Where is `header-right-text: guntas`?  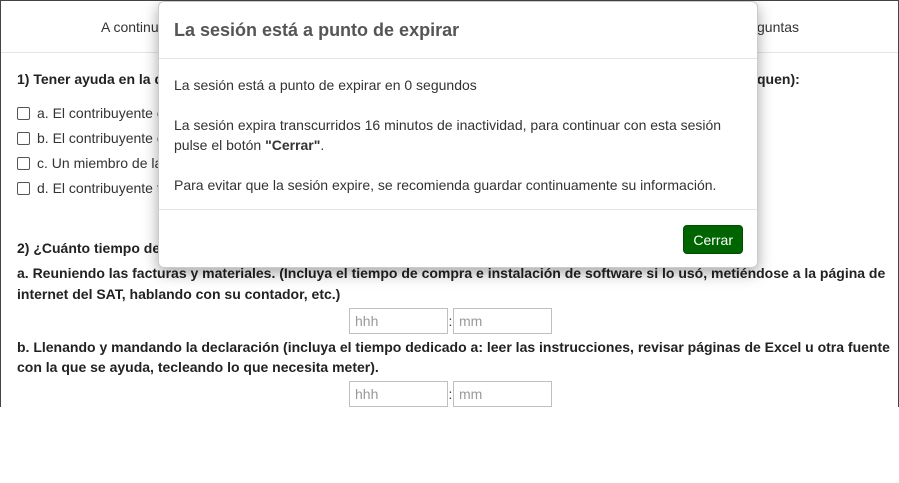
header-right-text: guntas is located at coordinates (778, 27).